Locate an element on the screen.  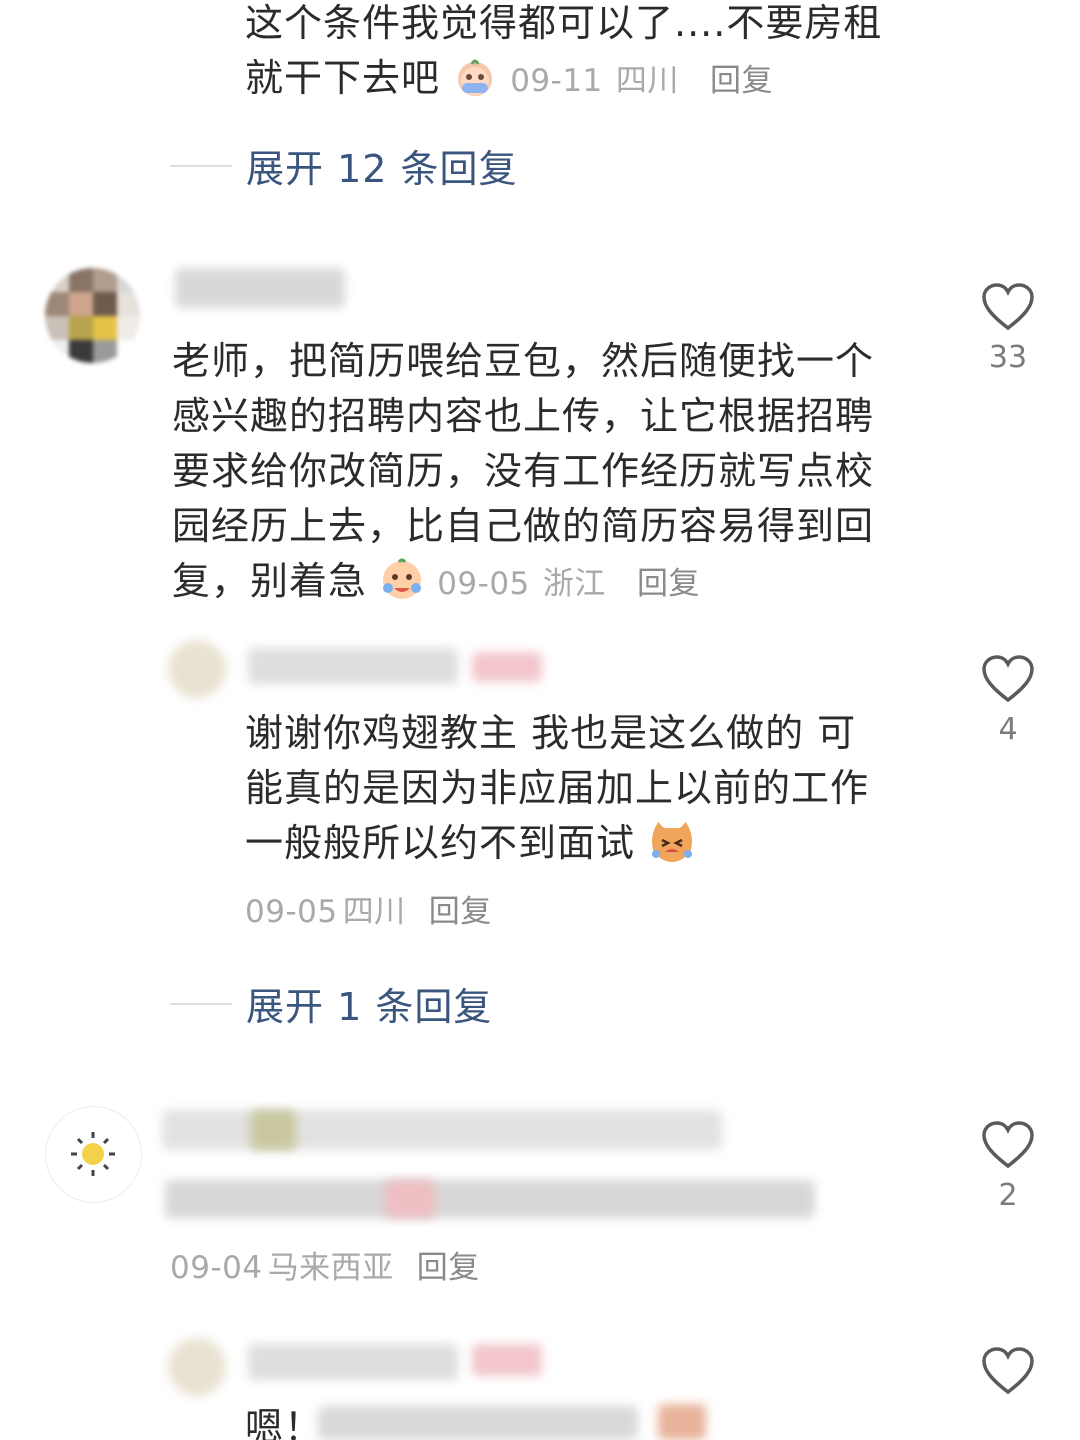
reply-text-top: 这个条件我觉得都可以了....不要房租 就干下去吧 09-11 四川 回复 is located at coordinates (595, 54).